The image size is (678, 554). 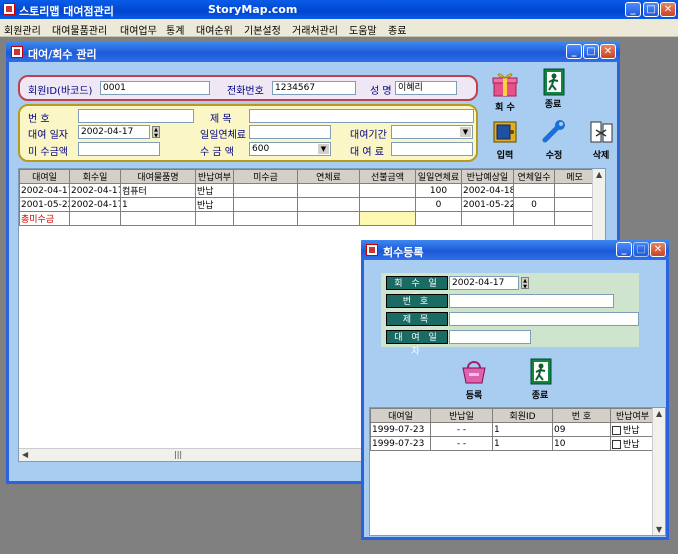 I want to click on rent-date-input: 2002-04-17, so click(x=114, y=132).